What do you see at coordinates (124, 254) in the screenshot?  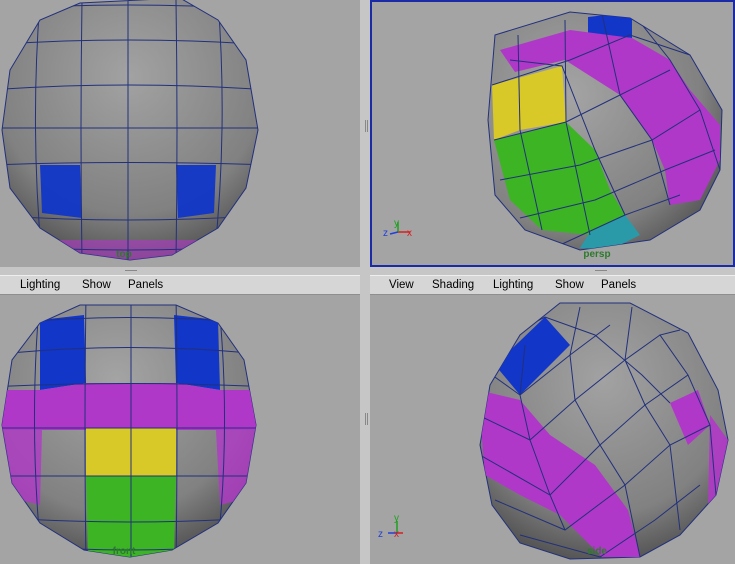 I see `viewport-label: top` at bounding box center [124, 254].